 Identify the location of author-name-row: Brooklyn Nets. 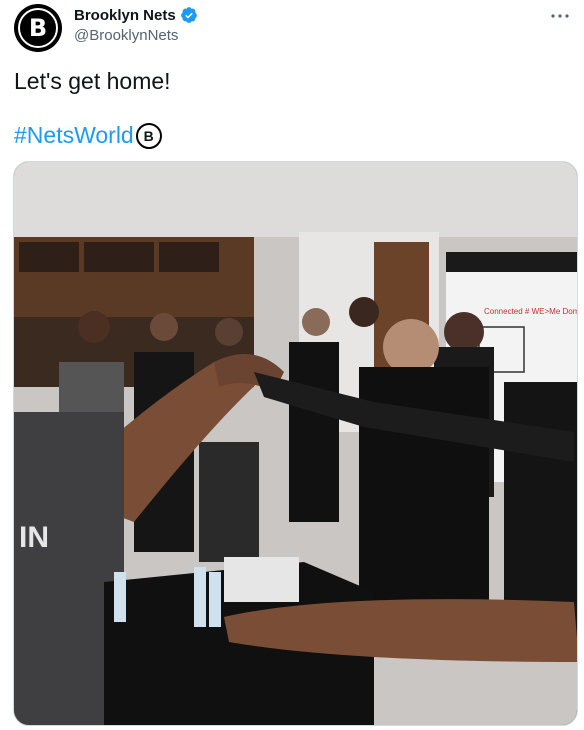
(136, 15).